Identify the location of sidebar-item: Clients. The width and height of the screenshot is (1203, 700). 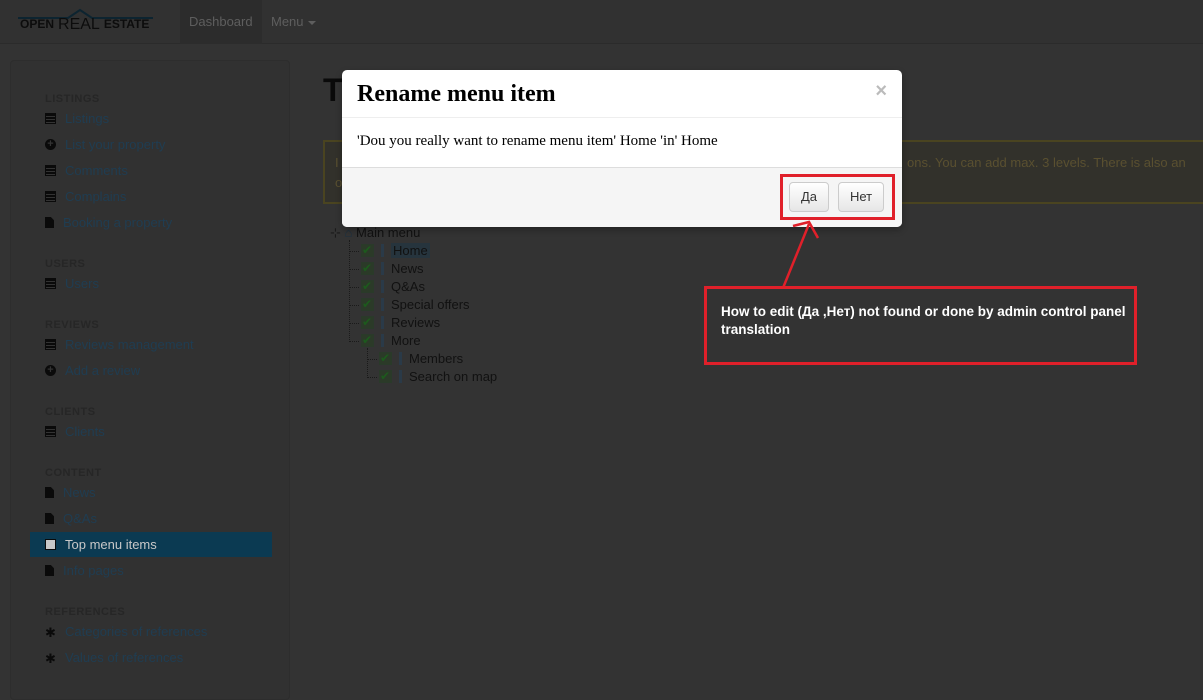
(151, 431).